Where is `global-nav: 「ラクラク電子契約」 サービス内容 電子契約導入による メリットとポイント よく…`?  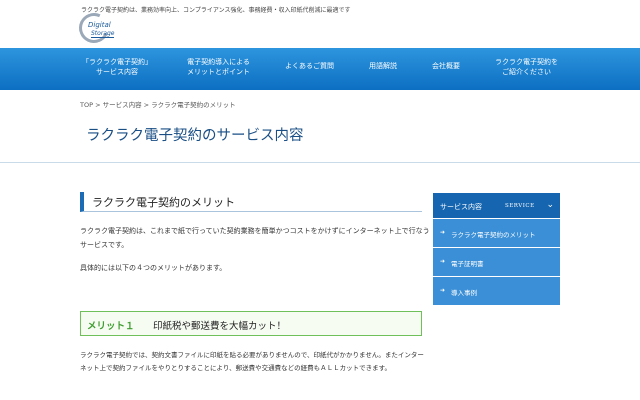 global-nav: 「ラクラク電子契約」 サービス内容 電子契約導入による メリットとポイント よく… is located at coordinates (320, 69).